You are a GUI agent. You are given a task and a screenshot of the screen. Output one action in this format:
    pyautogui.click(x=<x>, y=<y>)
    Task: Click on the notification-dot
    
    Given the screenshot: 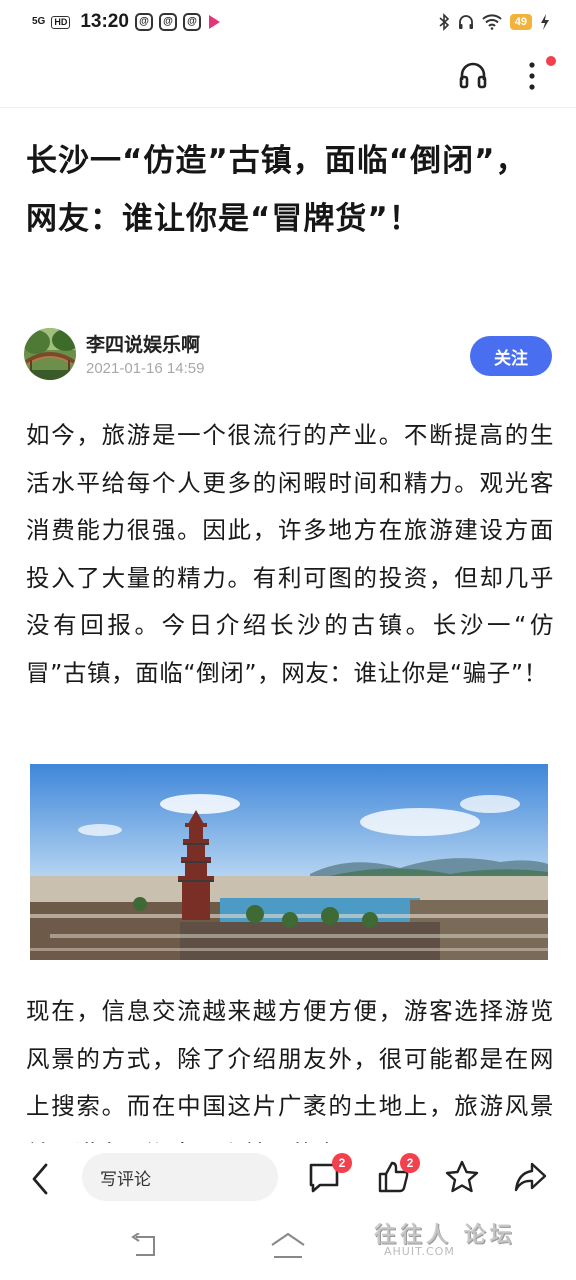 What is the action you would take?
    pyautogui.click(x=551, y=61)
    